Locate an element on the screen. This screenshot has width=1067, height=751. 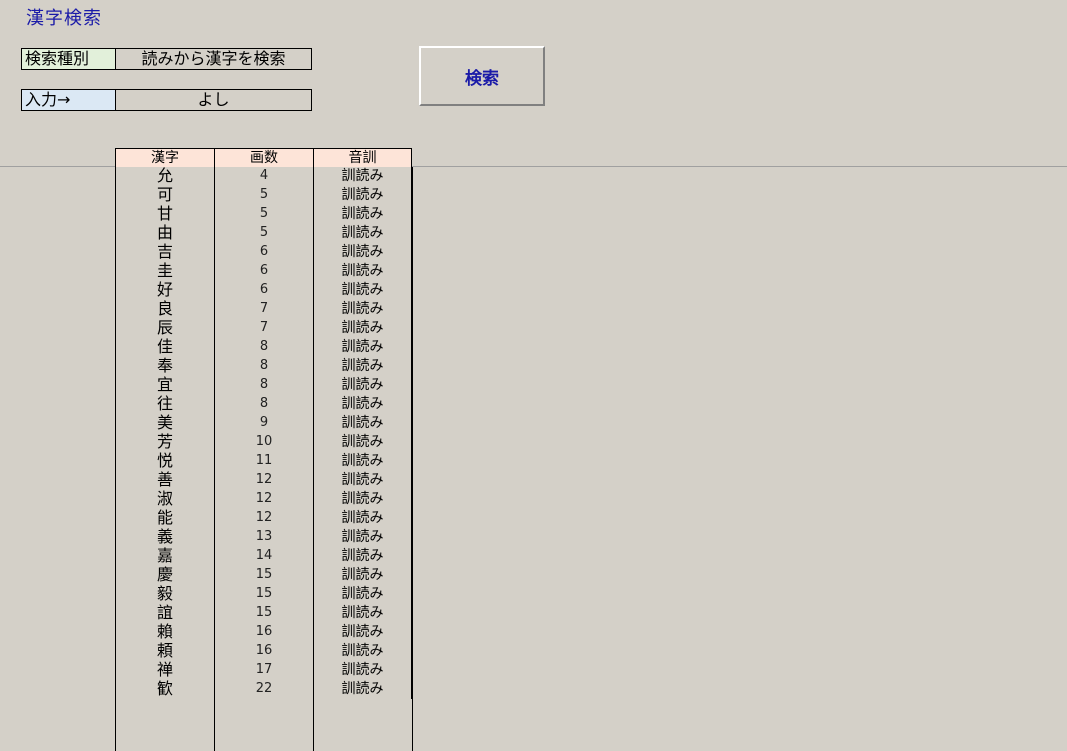
input-label: 入力→ is located at coordinates (69, 100).